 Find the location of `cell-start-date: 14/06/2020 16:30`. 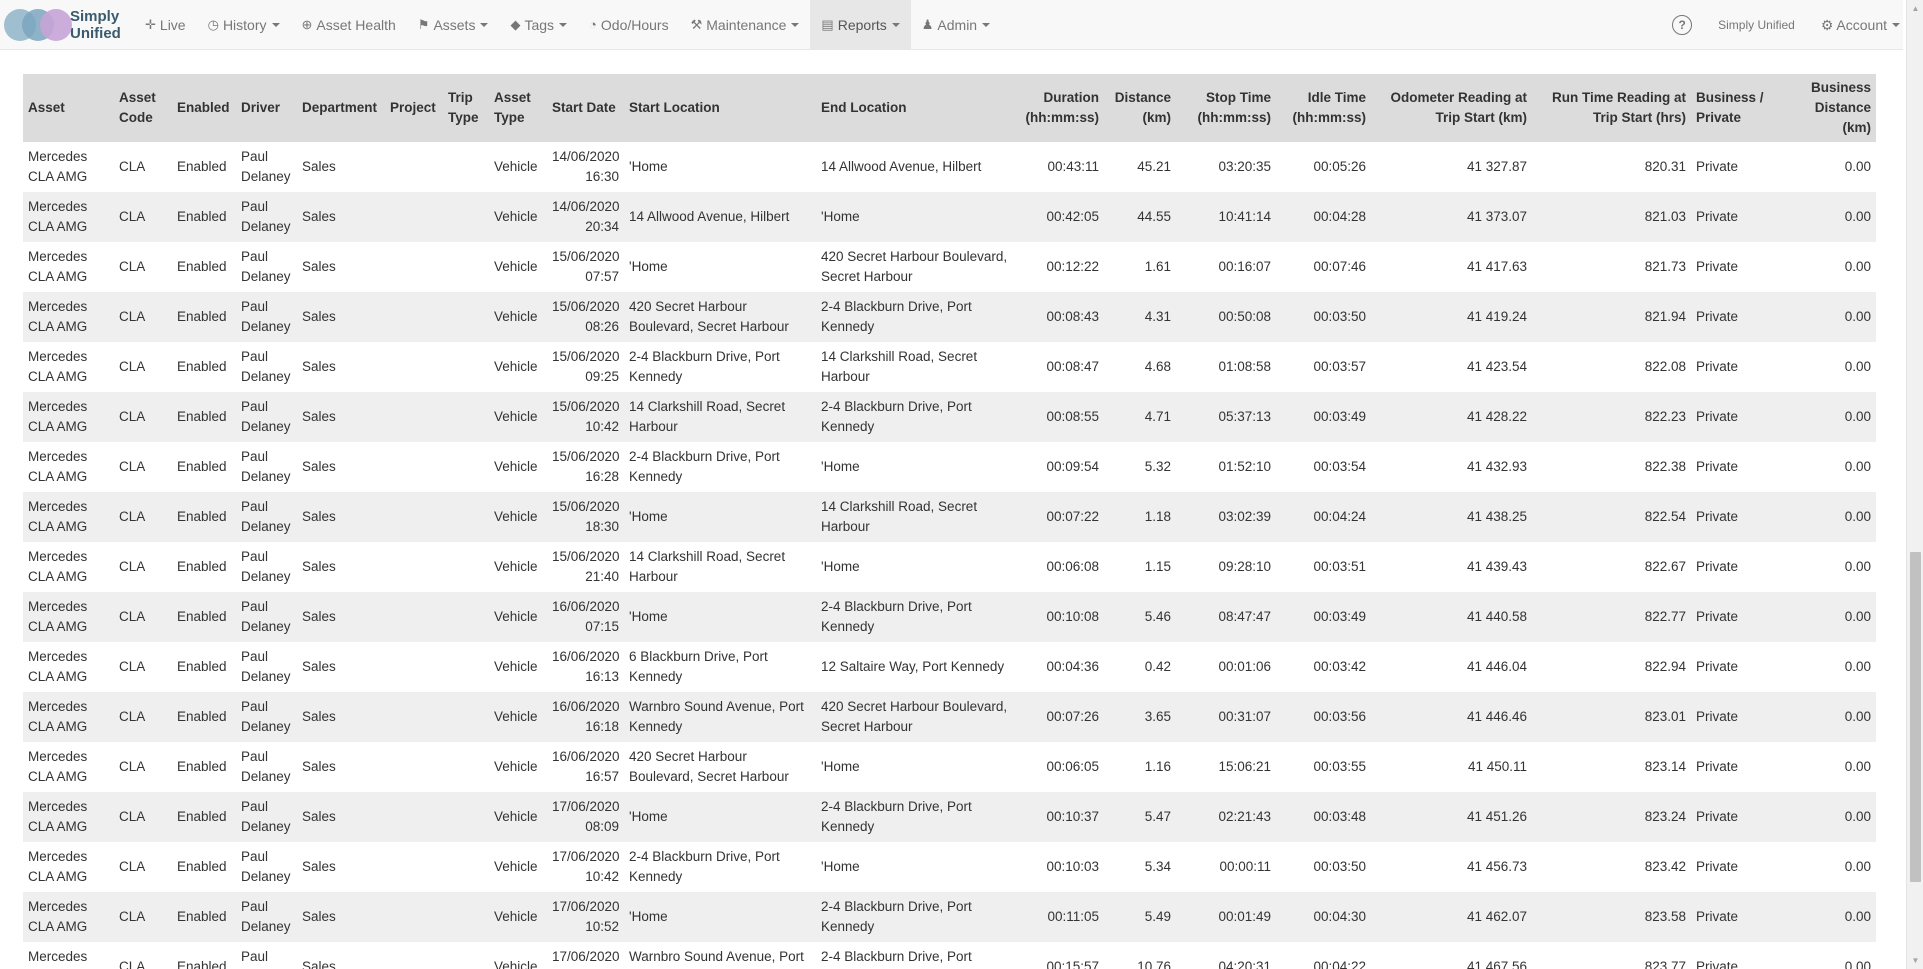

cell-start-date: 14/06/2020 16:30 is located at coordinates (586, 166).